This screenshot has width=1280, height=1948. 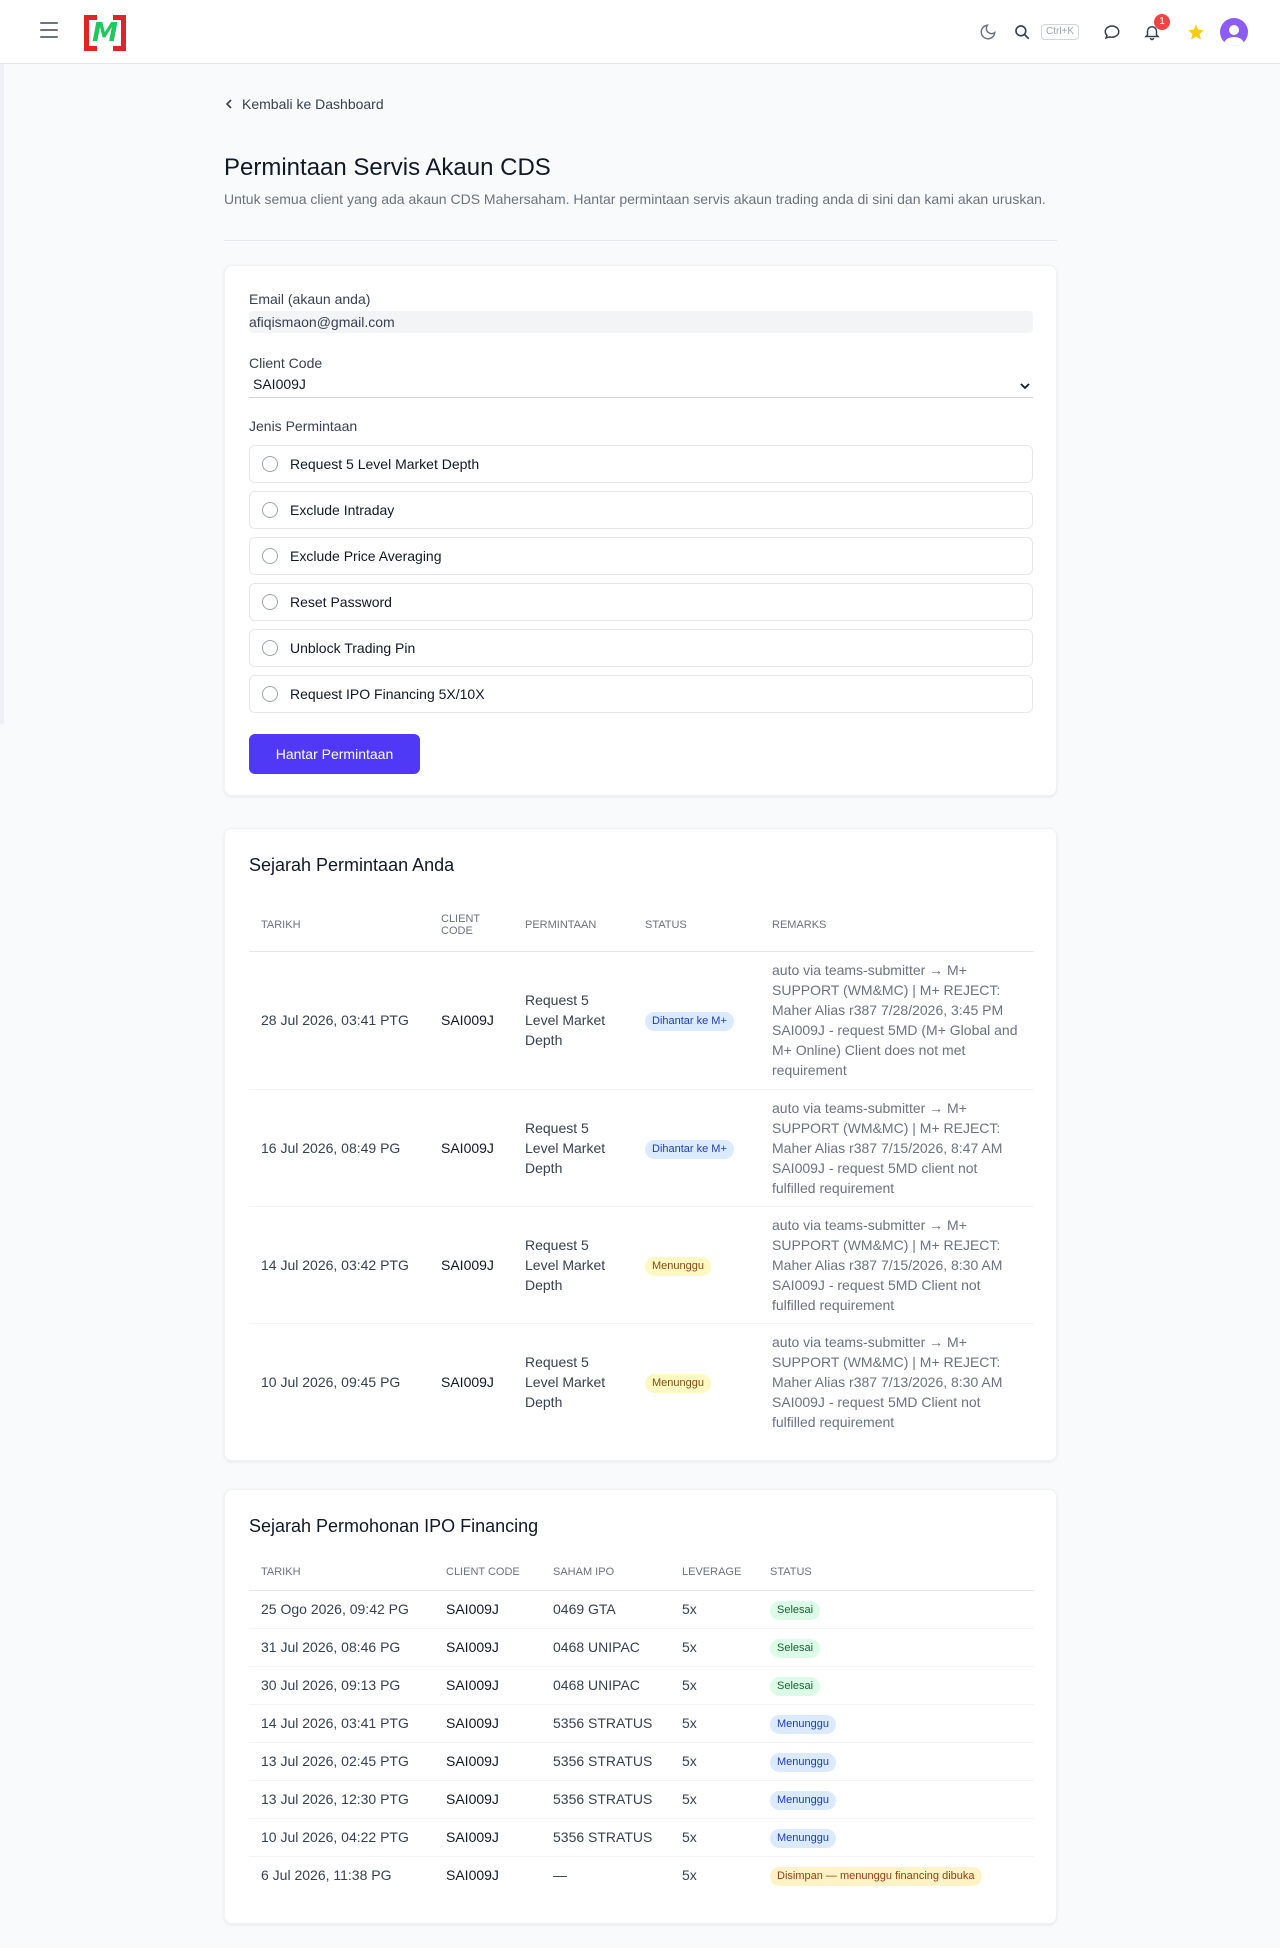 I want to click on ipo-date: 14 Jul 2026, 03:41 PTG, so click(x=335, y=1723).